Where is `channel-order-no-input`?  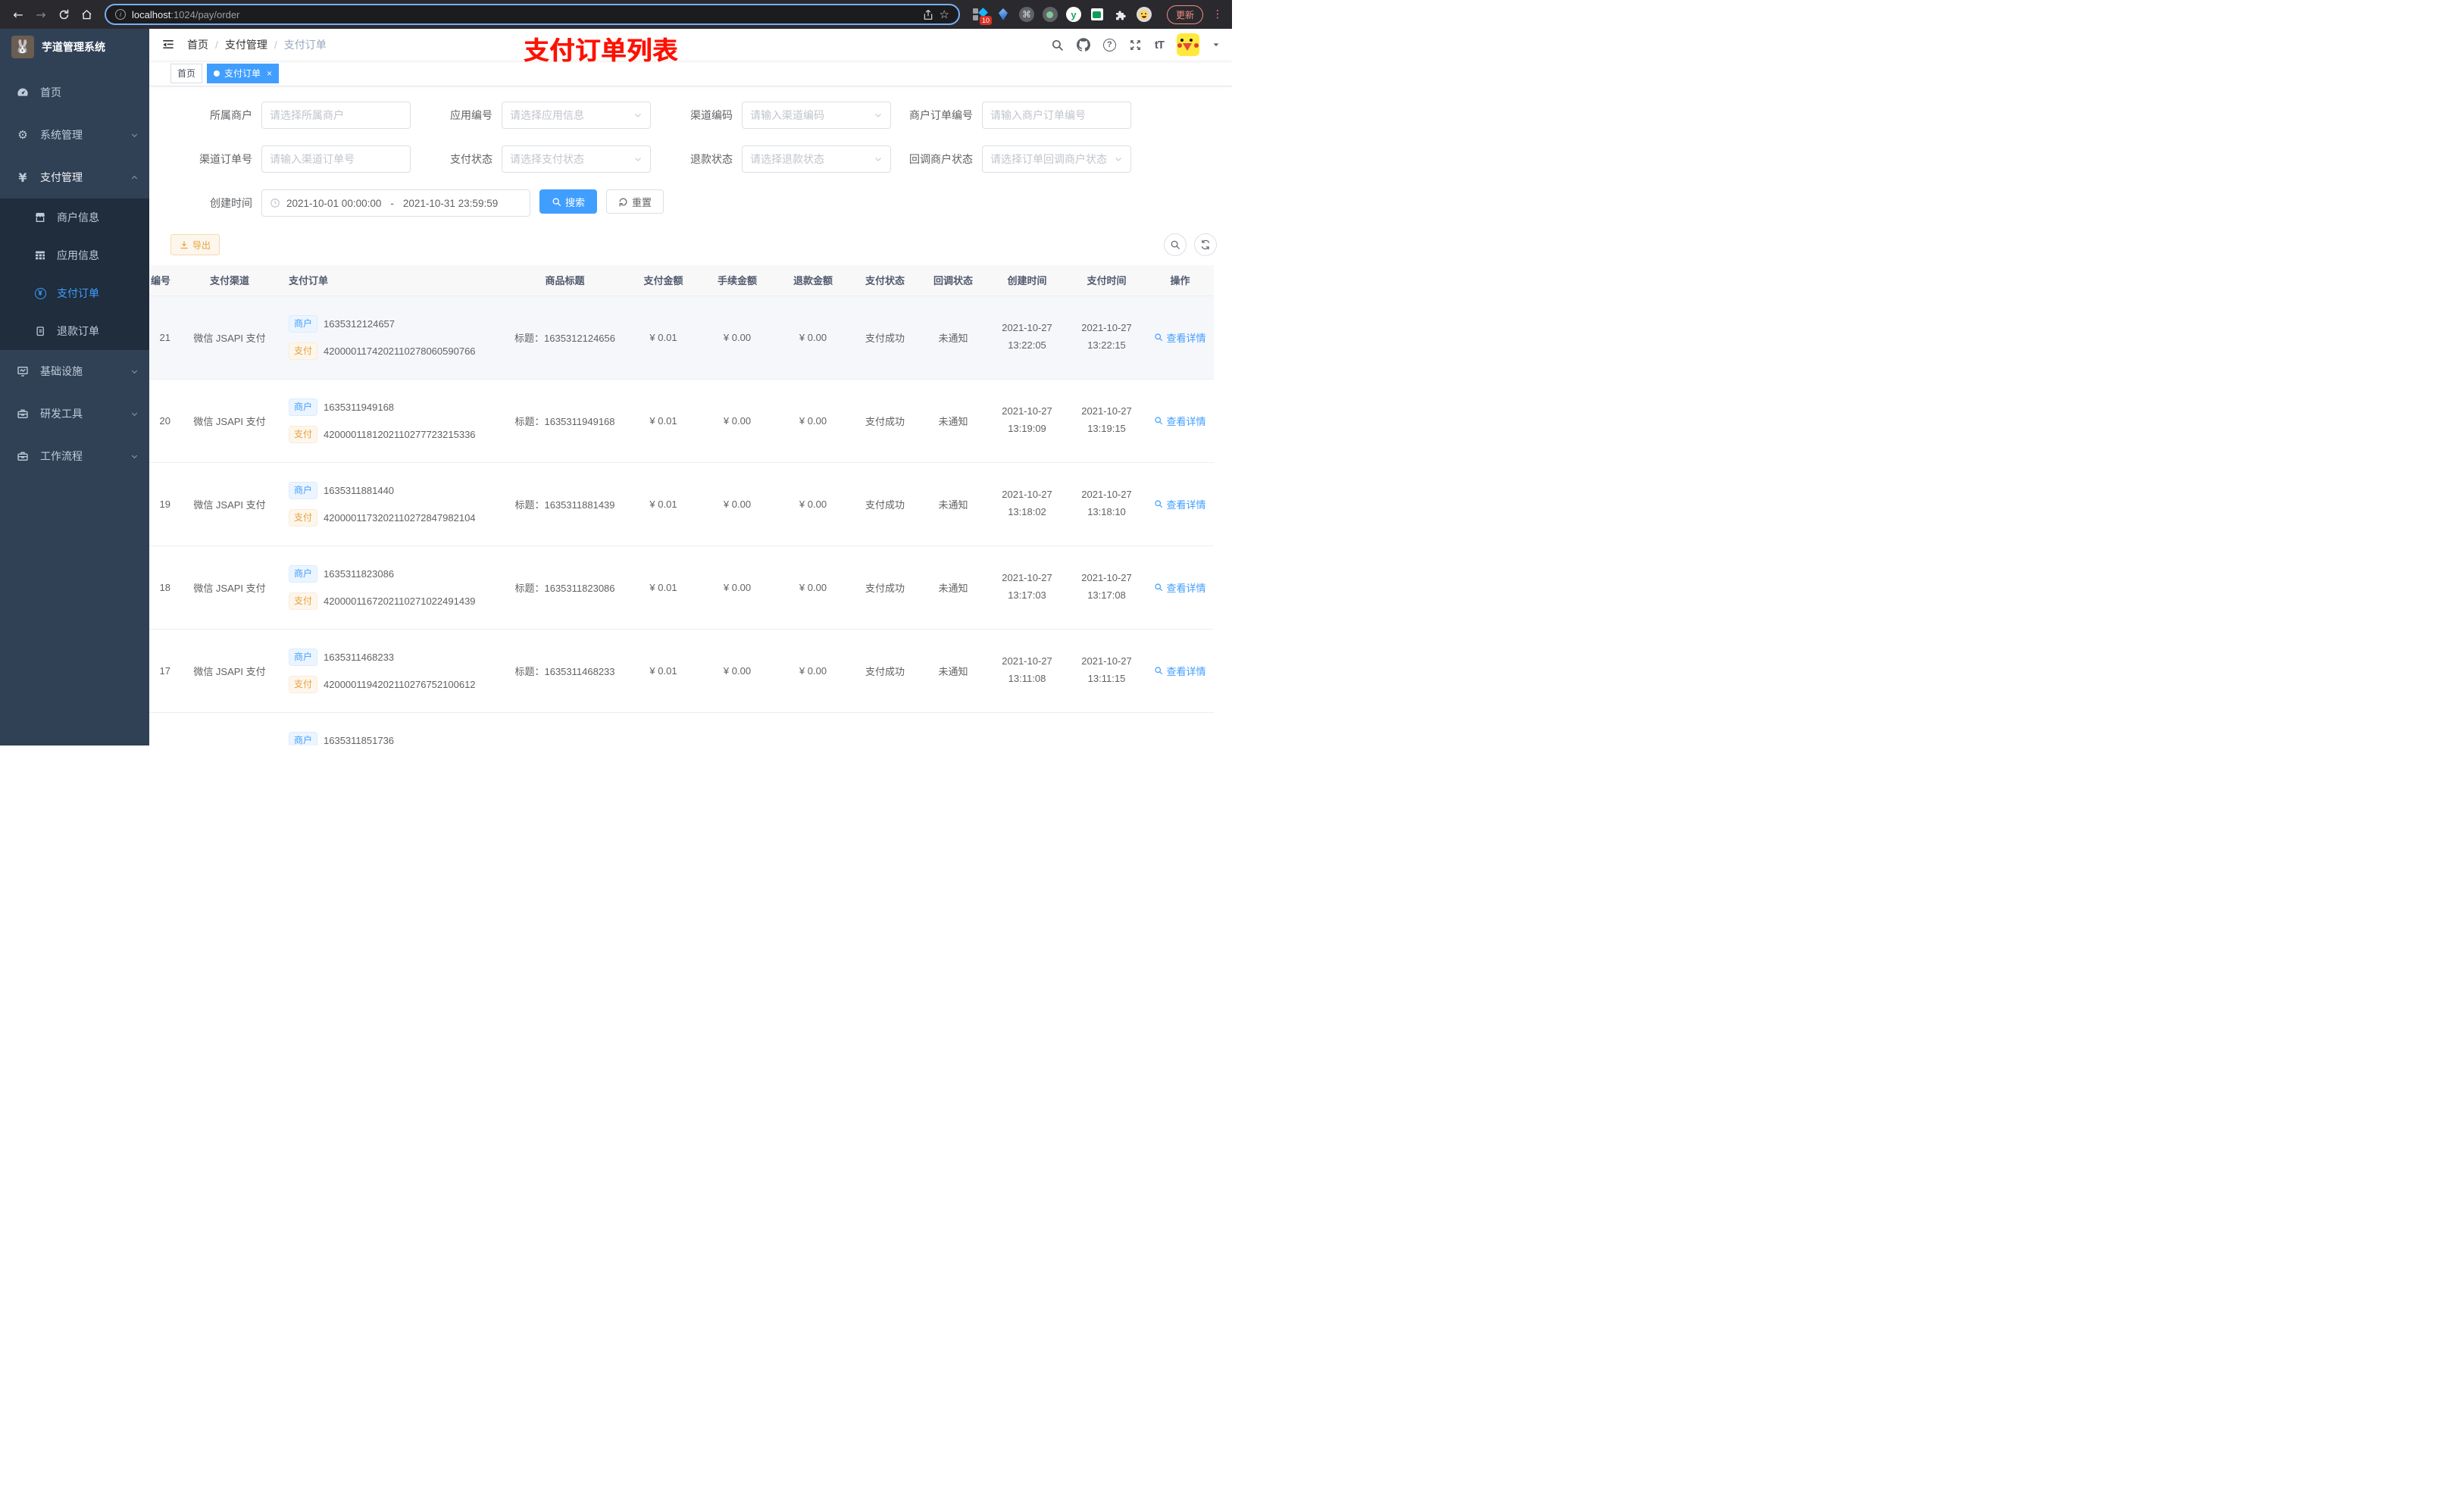 channel-order-no-input is located at coordinates (336, 159).